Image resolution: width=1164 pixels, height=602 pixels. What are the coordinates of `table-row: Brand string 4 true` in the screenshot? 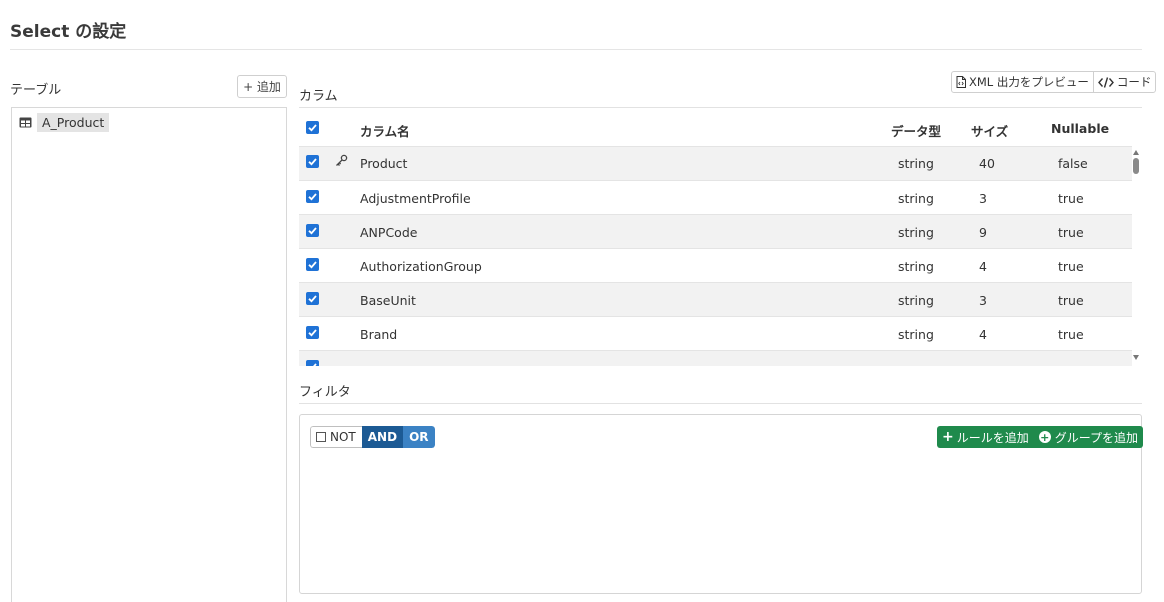 It's located at (715, 333).